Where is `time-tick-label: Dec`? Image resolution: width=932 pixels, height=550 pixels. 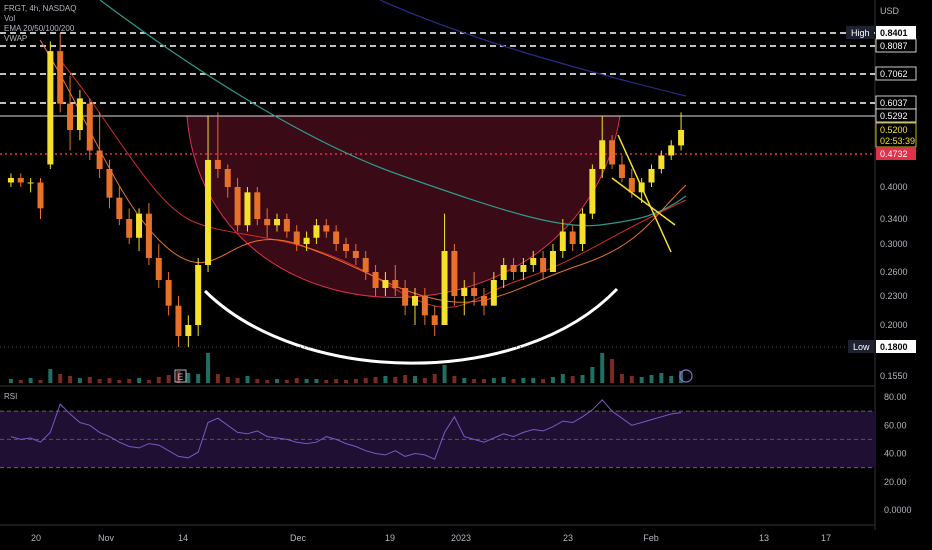
time-tick-label: Dec is located at coordinates (298, 538).